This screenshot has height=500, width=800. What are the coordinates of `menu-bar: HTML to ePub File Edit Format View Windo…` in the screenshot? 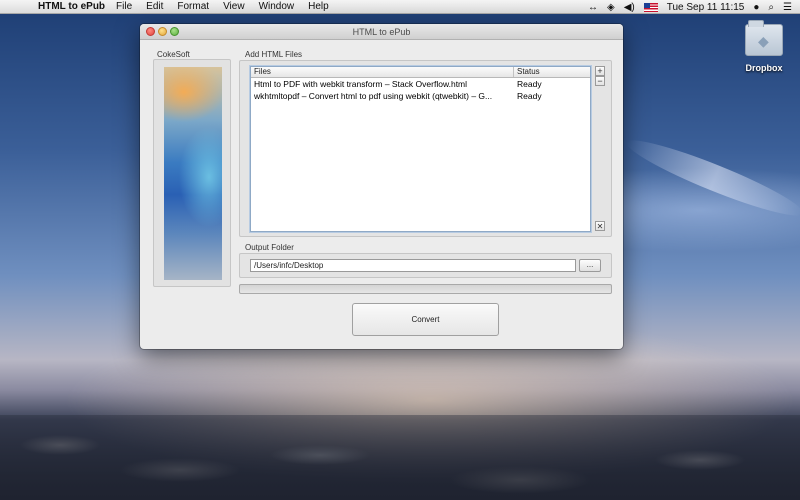 It's located at (400, 7).